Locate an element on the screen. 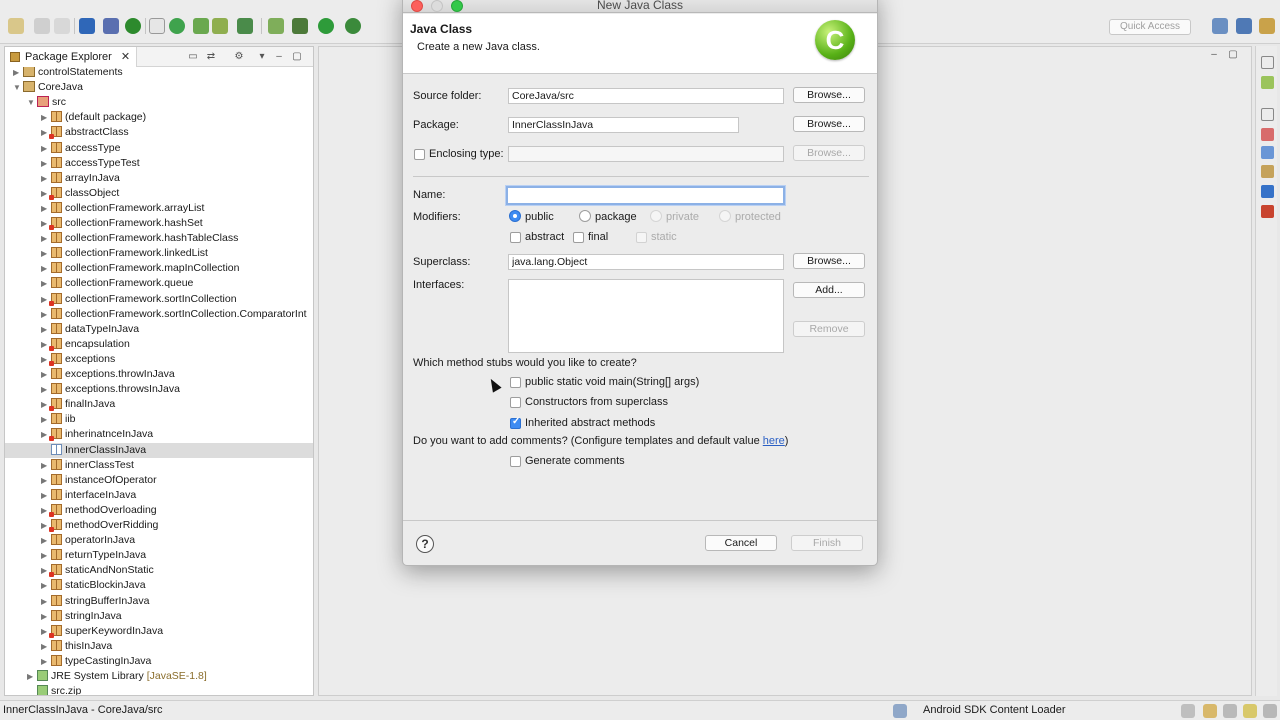 The image size is (1280, 720). tree-item: ▶ controlStatements is located at coordinates (159, 73).